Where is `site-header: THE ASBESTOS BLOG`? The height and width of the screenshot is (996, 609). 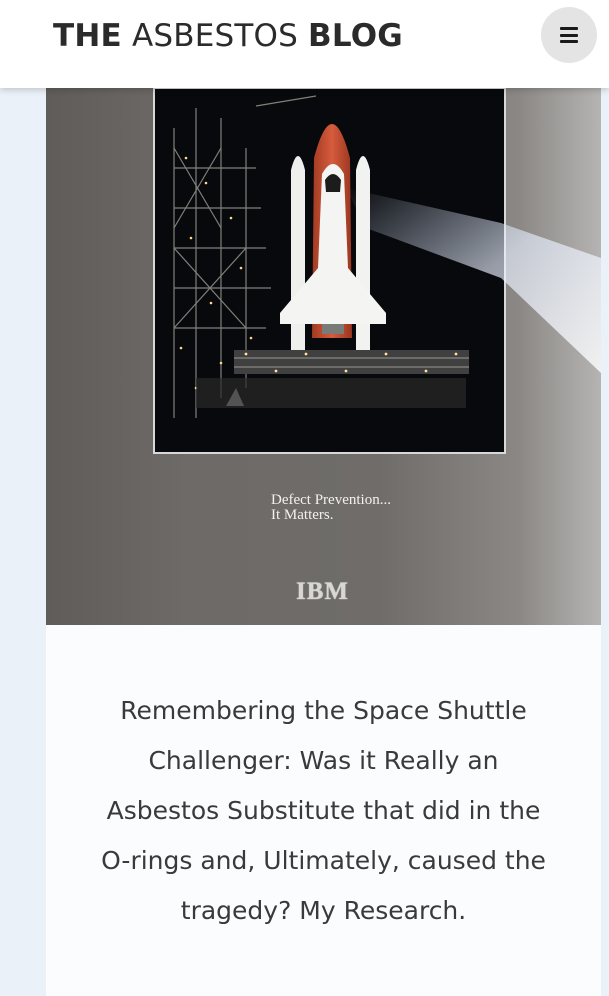 site-header: THE ASBESTOS BLOG is located at coordinates (304, 44).